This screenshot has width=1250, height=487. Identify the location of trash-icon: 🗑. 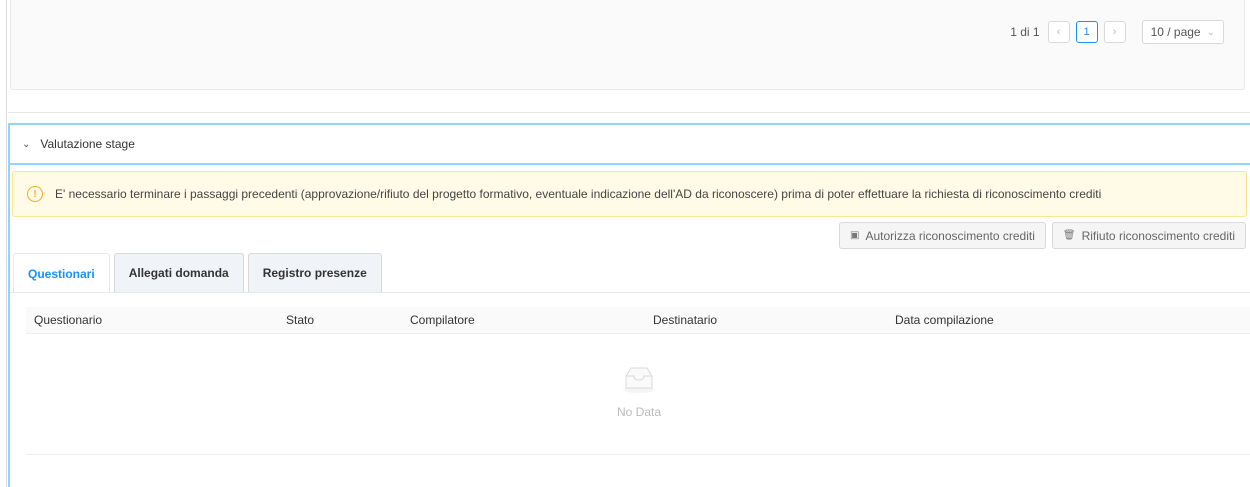
(1069, 235).